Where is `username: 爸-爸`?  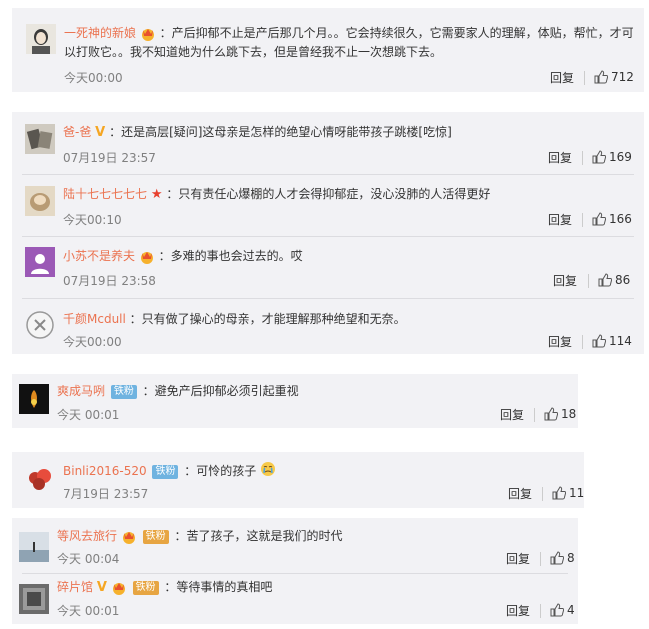
username: 爸-爸 is located at coordinates (77, 132).